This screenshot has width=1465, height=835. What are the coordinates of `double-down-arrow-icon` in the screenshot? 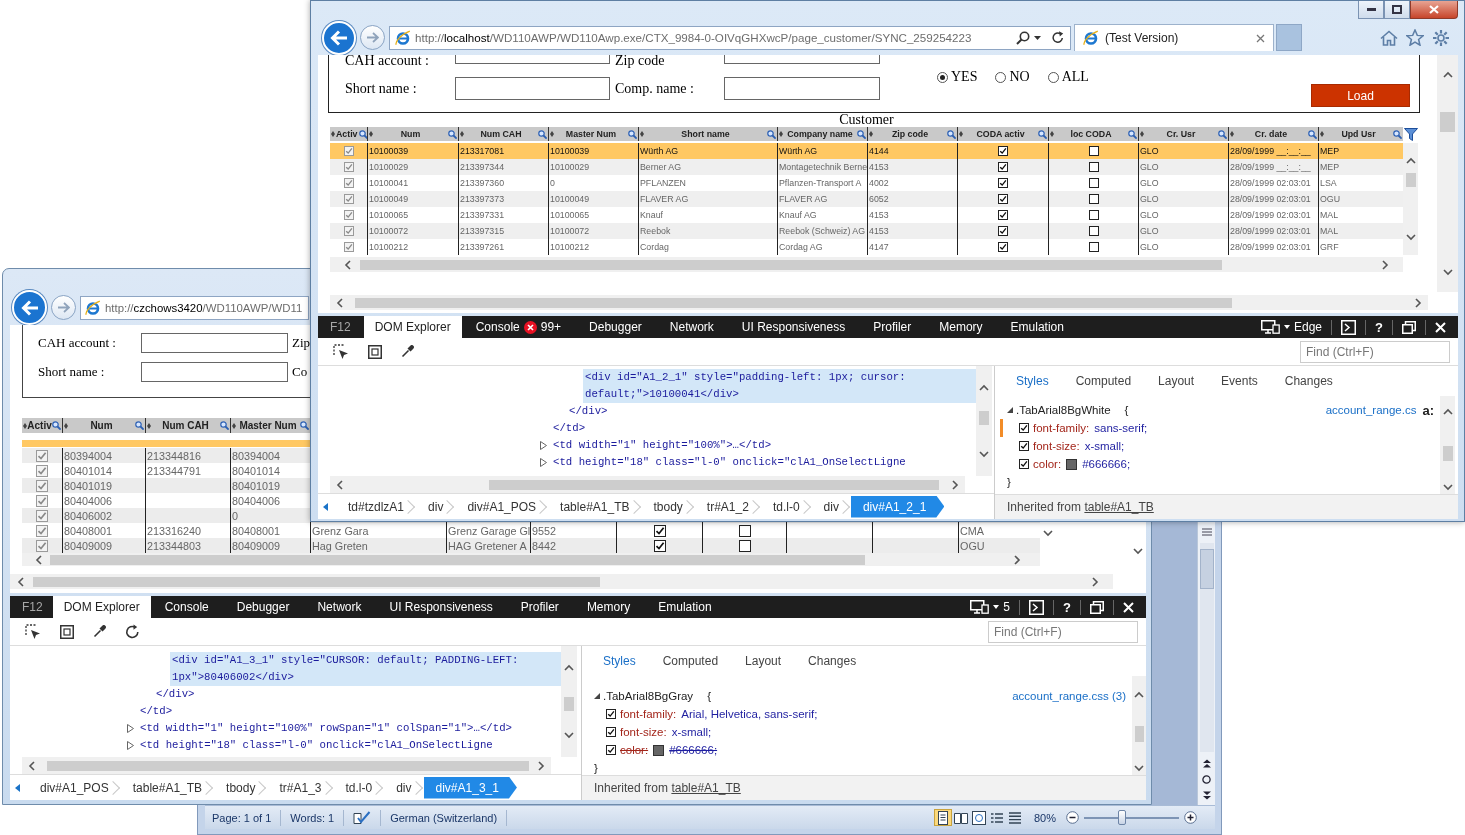 It's located at (1206, 795).